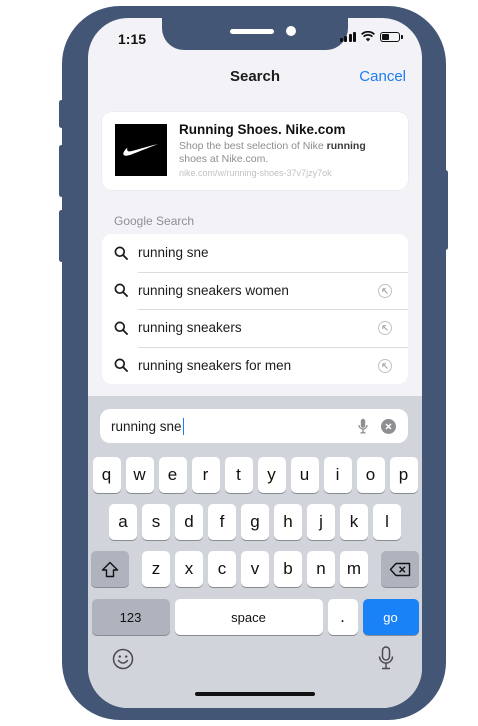 This screenshot has height=726, width=478. I want to click on wifi-icon, so click(368, 36).